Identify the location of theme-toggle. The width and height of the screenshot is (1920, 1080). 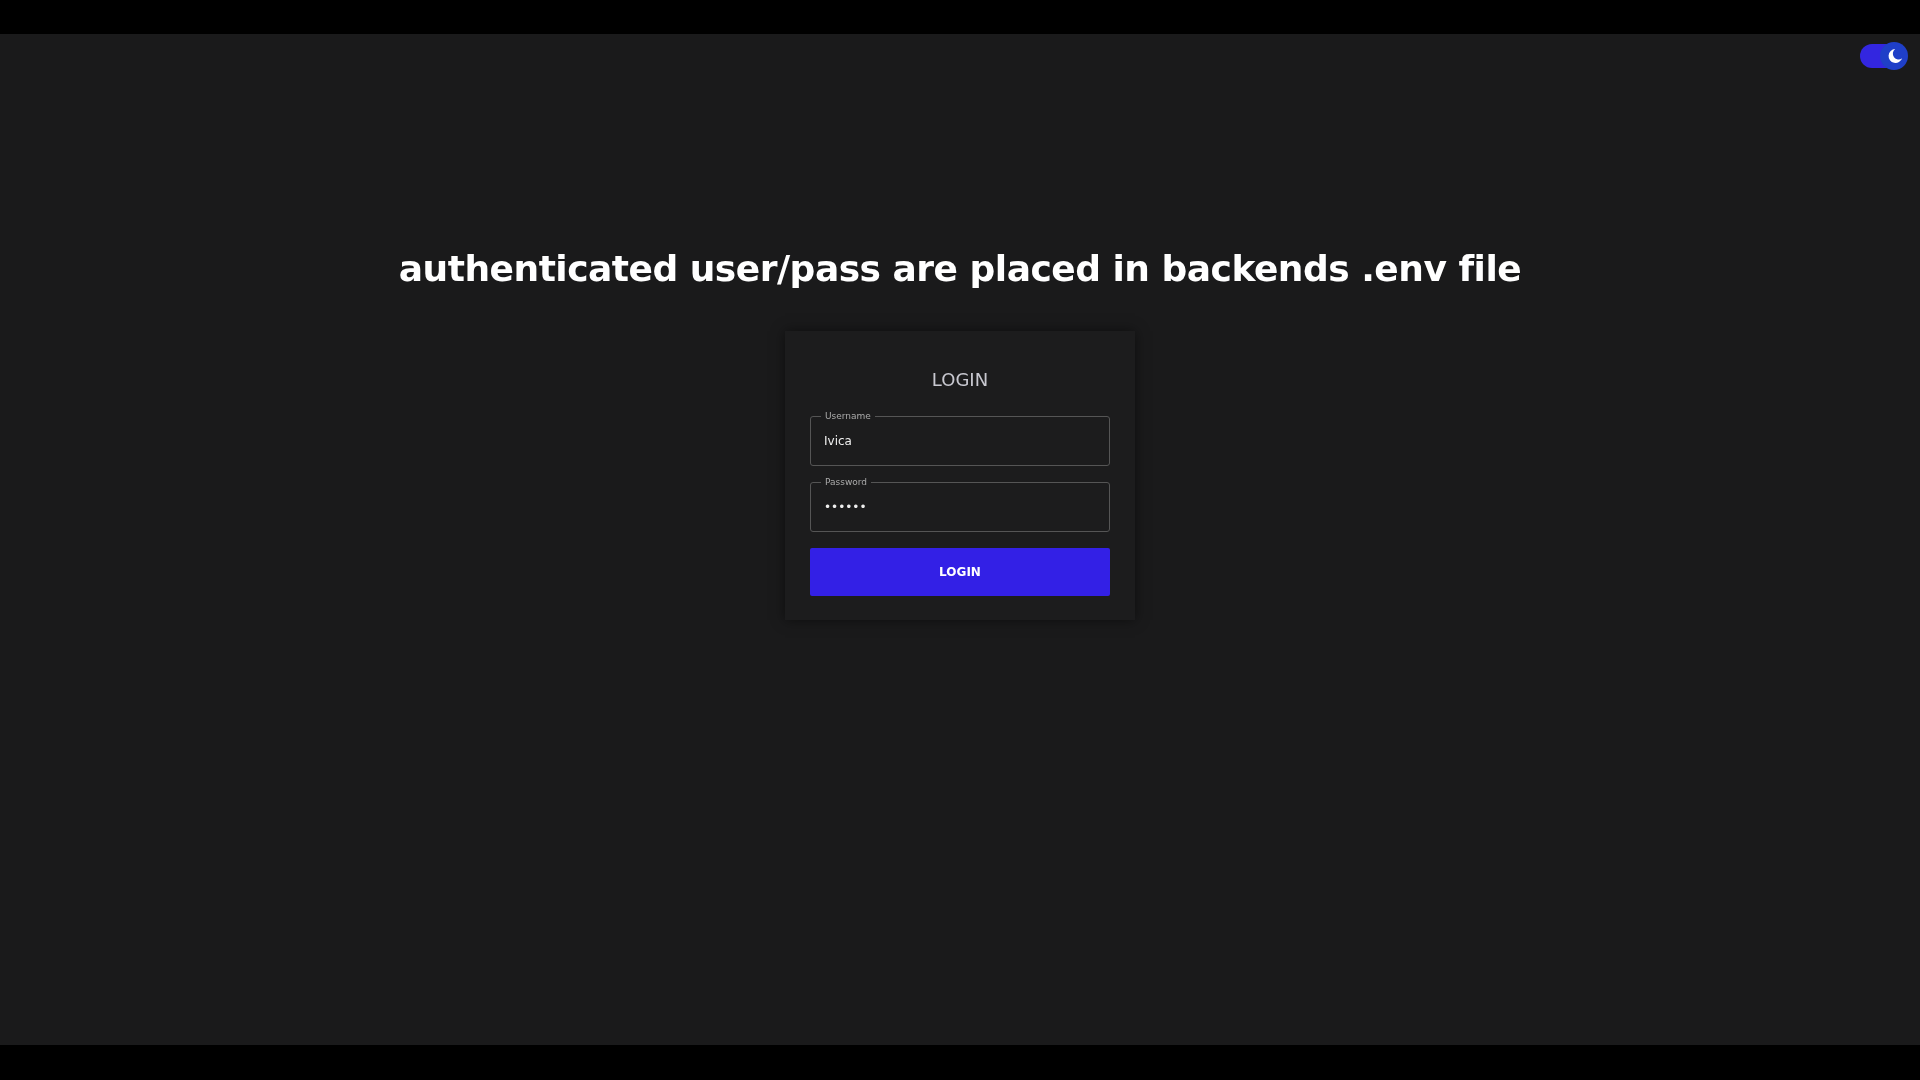
(1883, 56).